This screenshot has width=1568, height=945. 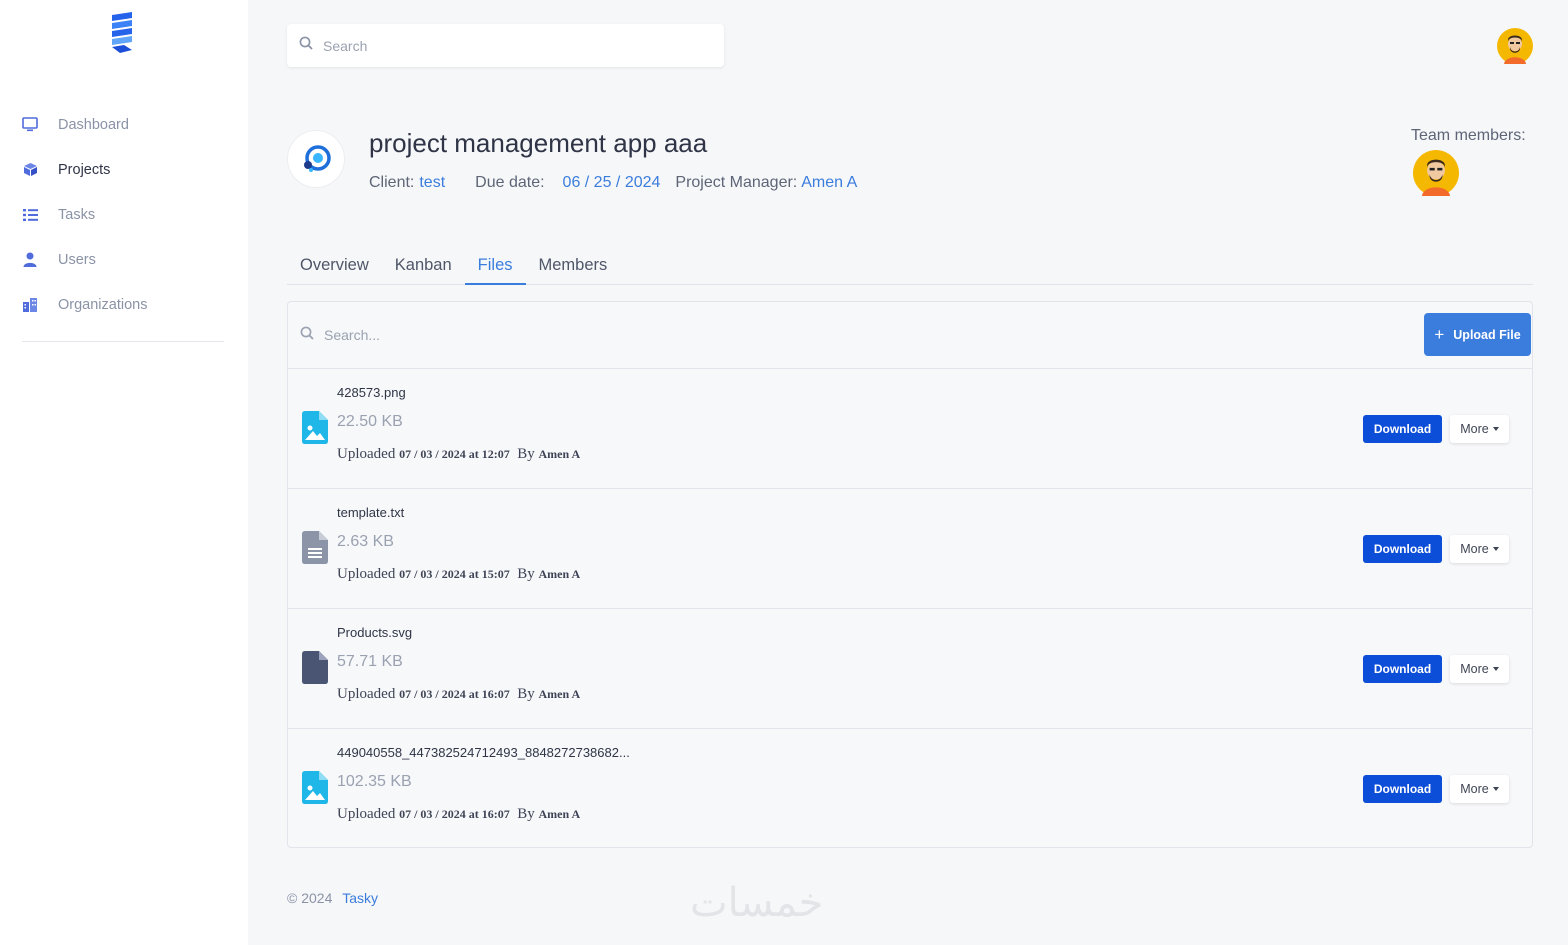 I want to click on file-size: 2.63 KB, so click(x=365, y=541).